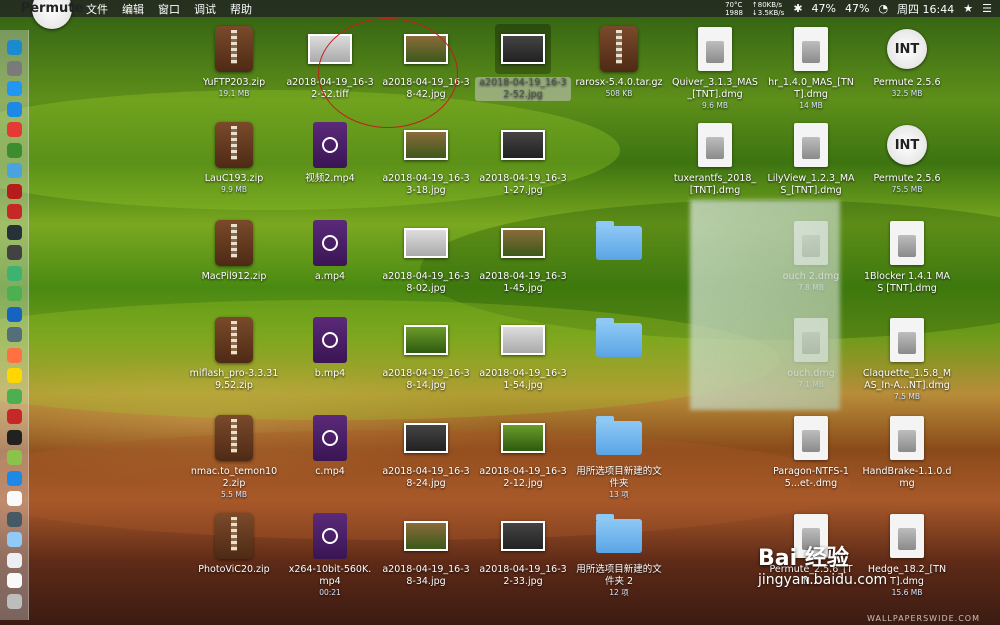  What do you see at coordinates (234, 178) in the screenshot?
I see `file-name: LauC193.zip` at bounding box center [234, 178].